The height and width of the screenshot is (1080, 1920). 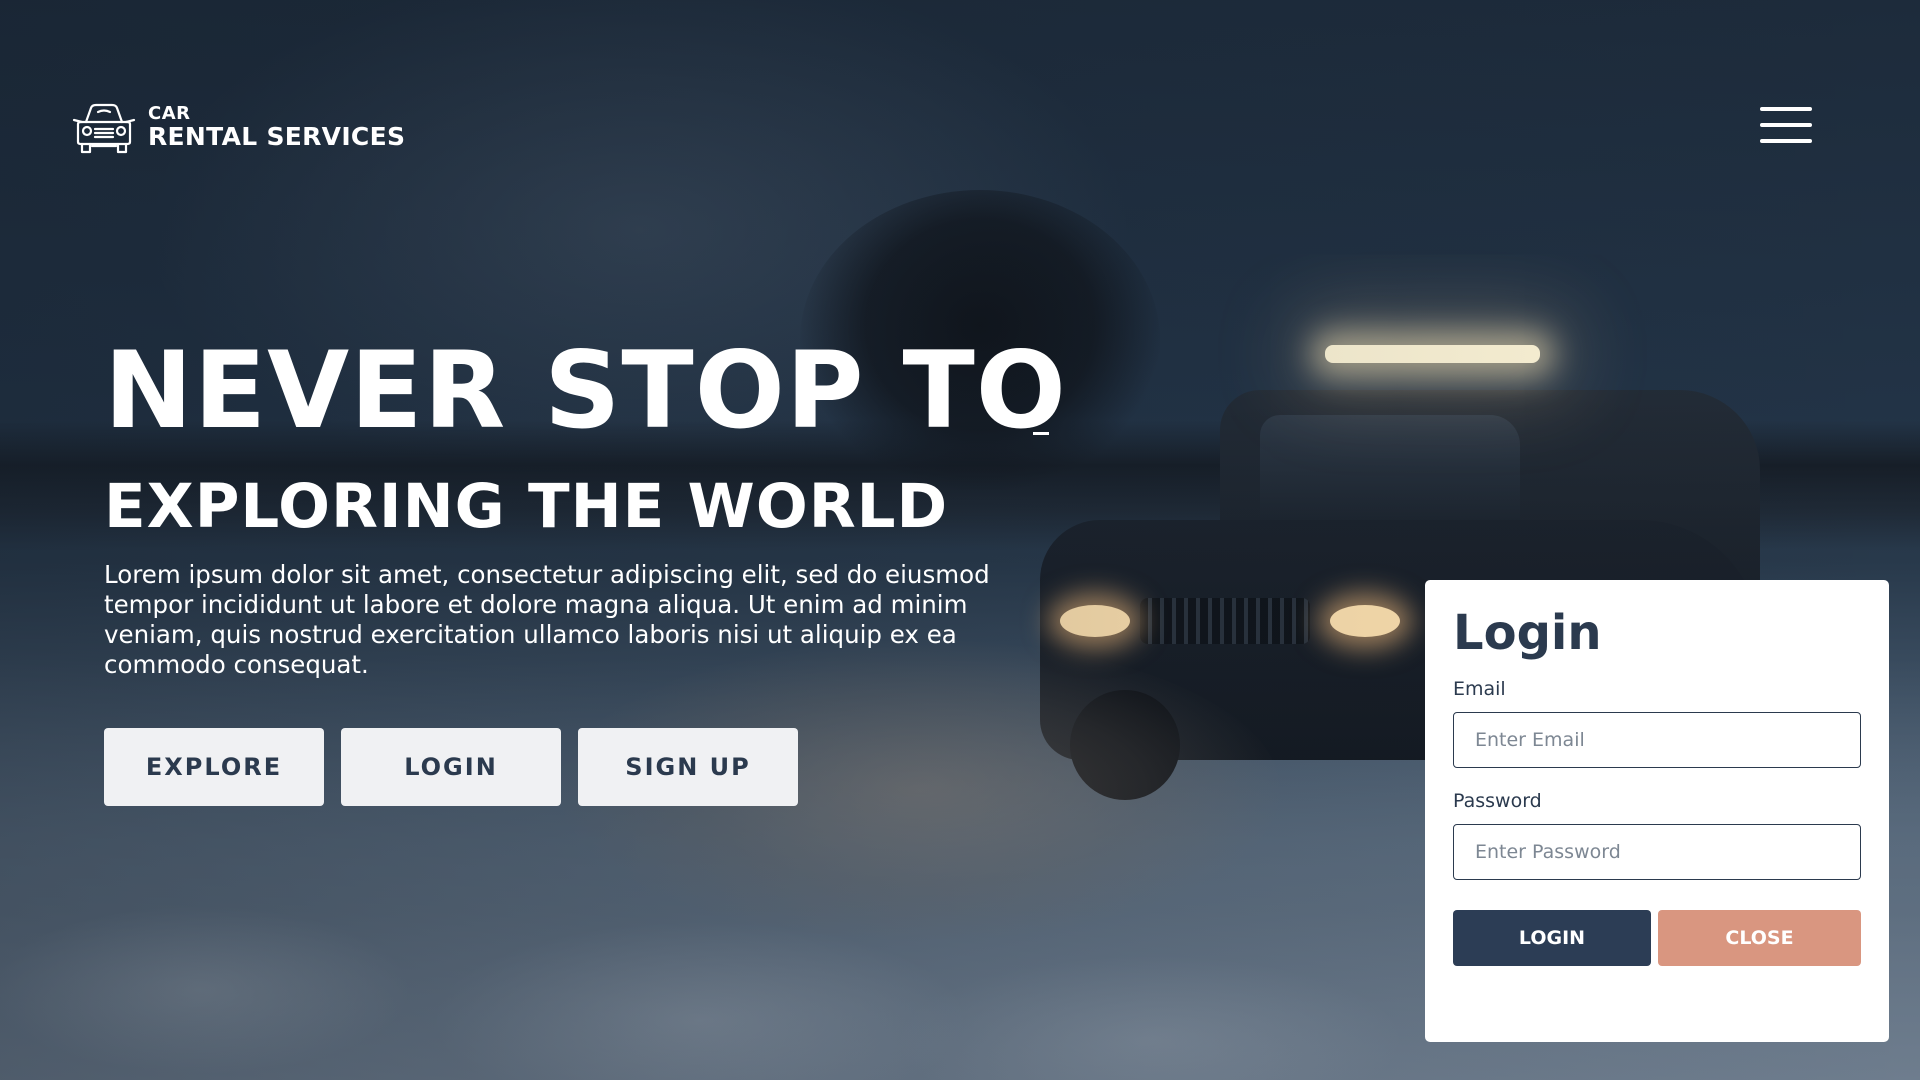 I want to click on close-button: CLOSE, so click(x=1759, y=938).